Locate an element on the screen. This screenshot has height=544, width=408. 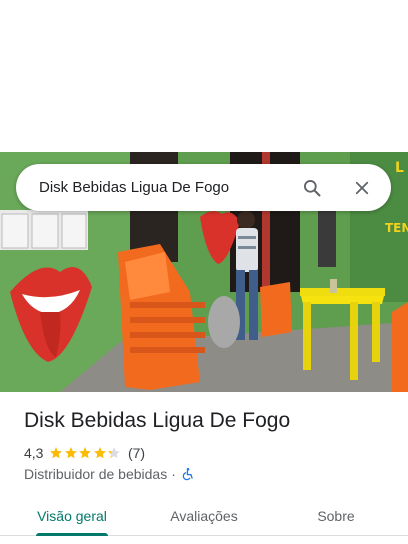
tab-overview: Visão geral is located at coordinates (72, 516).